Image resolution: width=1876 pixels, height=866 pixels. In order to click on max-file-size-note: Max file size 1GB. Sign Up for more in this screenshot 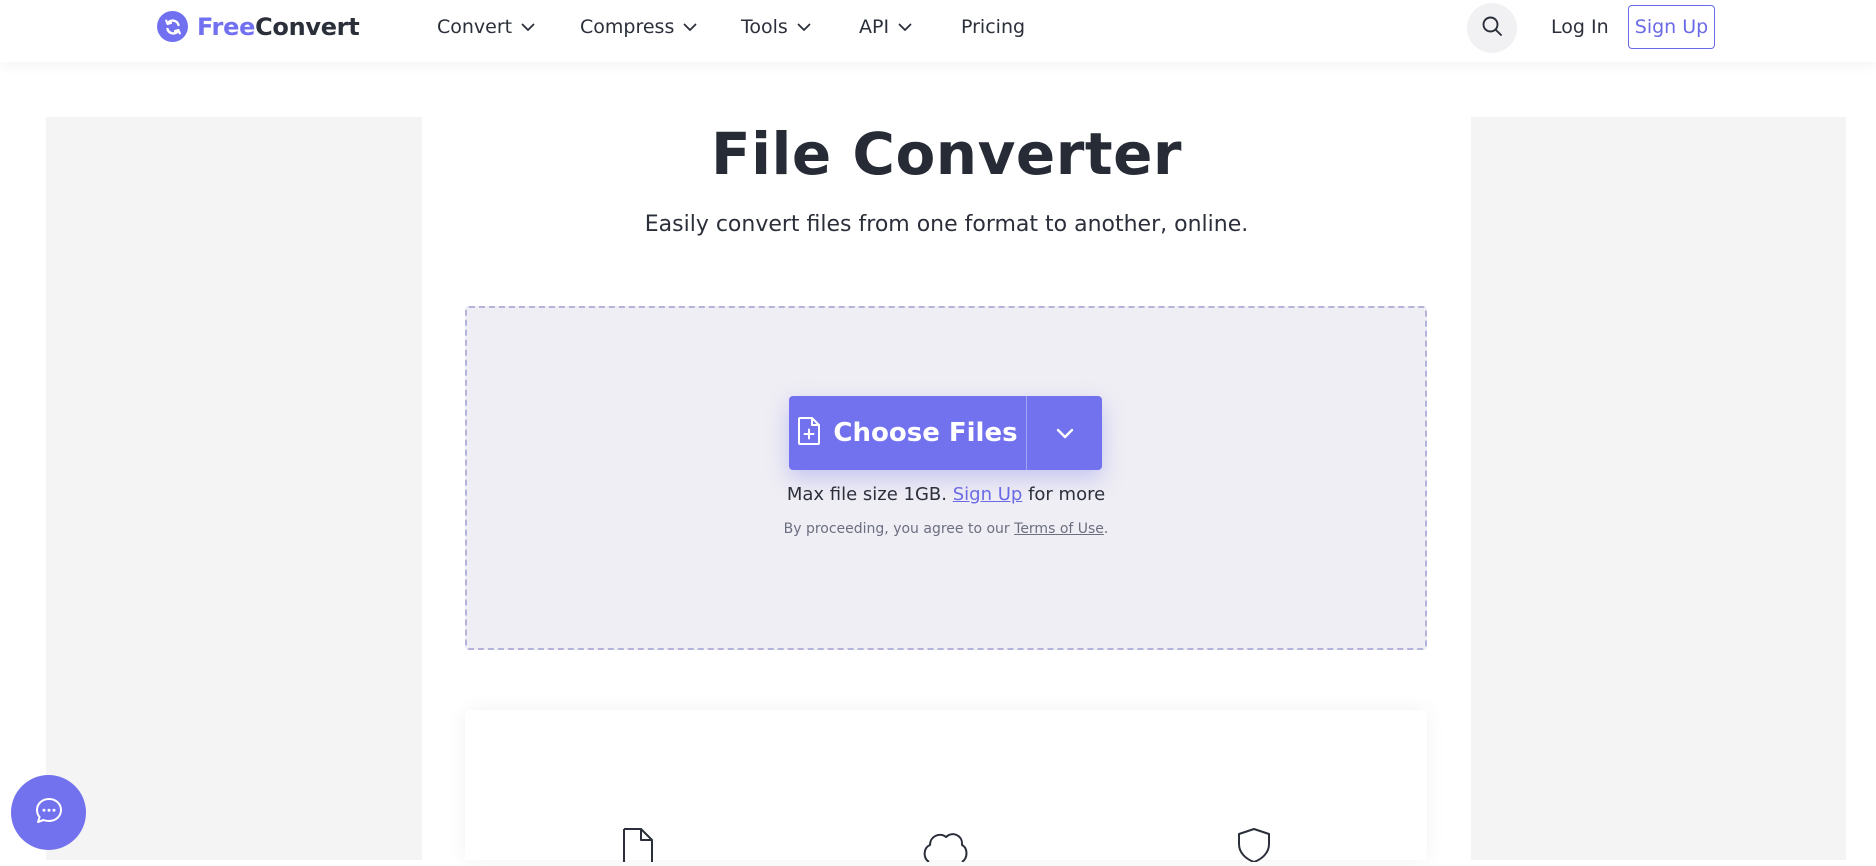, I will do `click(946, 494)`.